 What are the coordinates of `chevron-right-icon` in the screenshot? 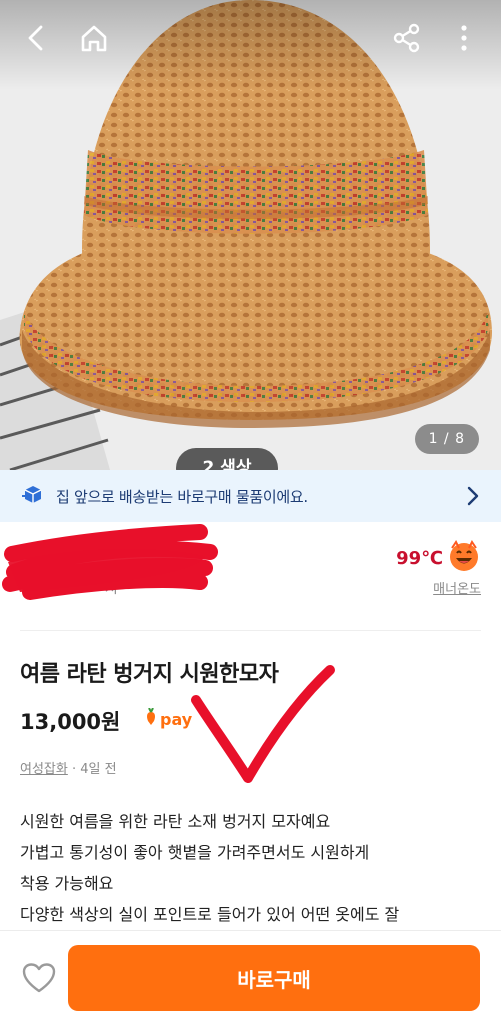 It's located at (473, 498).